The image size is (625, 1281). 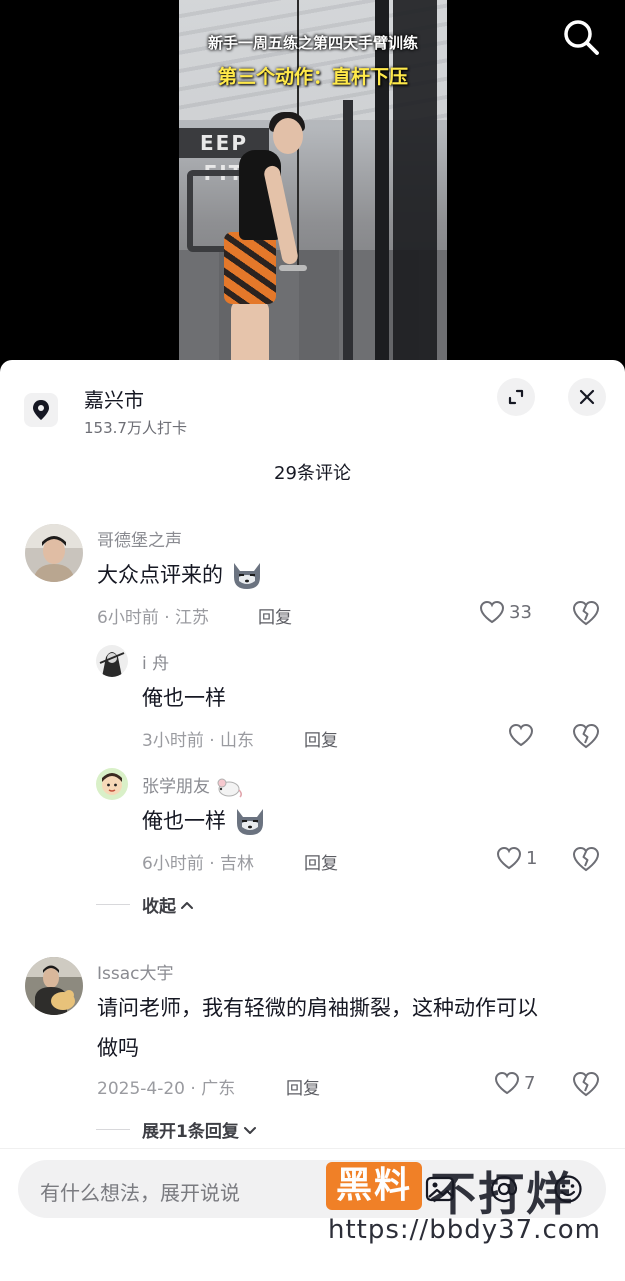 What do you see at coordinates (187, 905) in the screenshot?
I see `chevron-up-icon` at bounding box center [187, 905].